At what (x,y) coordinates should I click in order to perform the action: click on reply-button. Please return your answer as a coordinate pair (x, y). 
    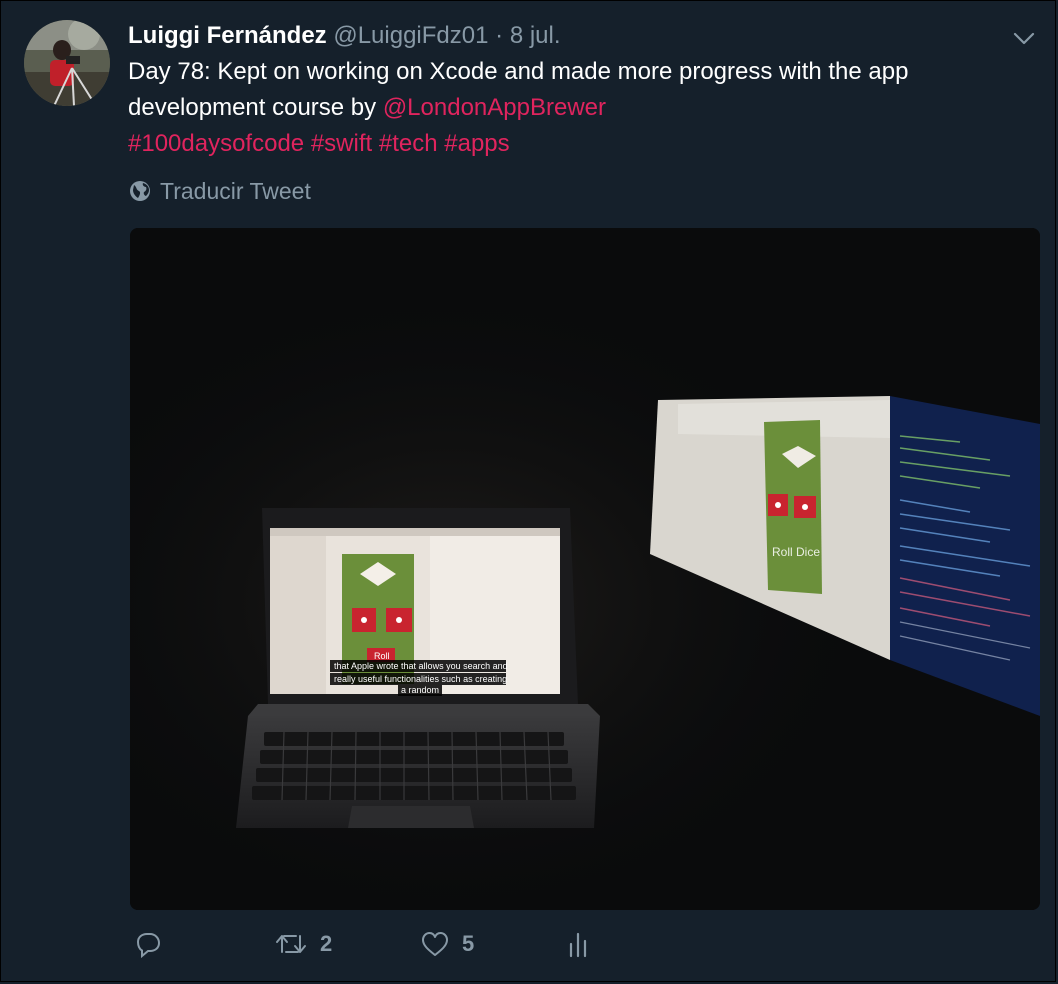
    Looking at the image, I should click on (154, 944).